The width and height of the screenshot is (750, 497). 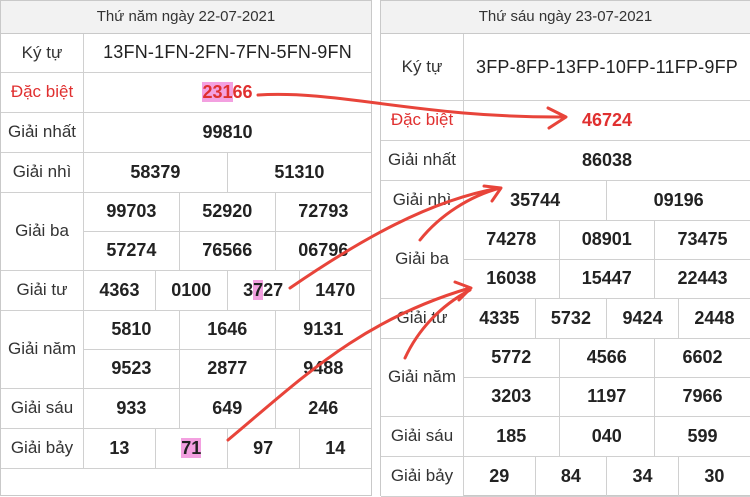 What do you see at coordinates (186, 17) in the screenshot?
I see `panel-title: Thứ năm ngày 22-07-2021` at bounding box center [186, 17].